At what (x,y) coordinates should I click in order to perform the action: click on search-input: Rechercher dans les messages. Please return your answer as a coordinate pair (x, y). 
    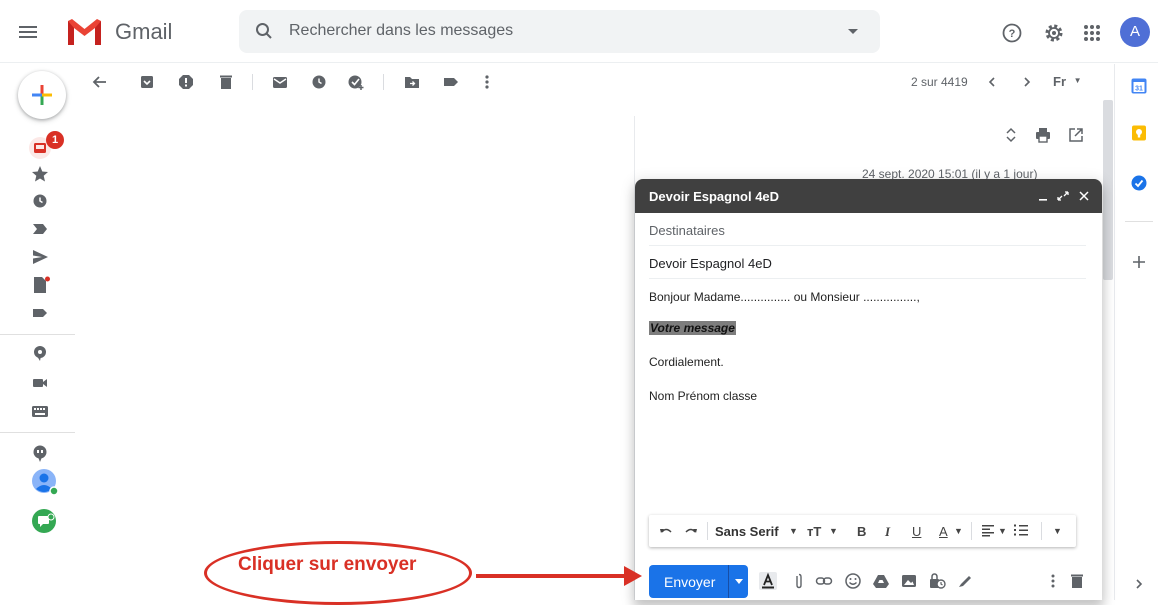
    Looking at the image, I should click on (401, 31).